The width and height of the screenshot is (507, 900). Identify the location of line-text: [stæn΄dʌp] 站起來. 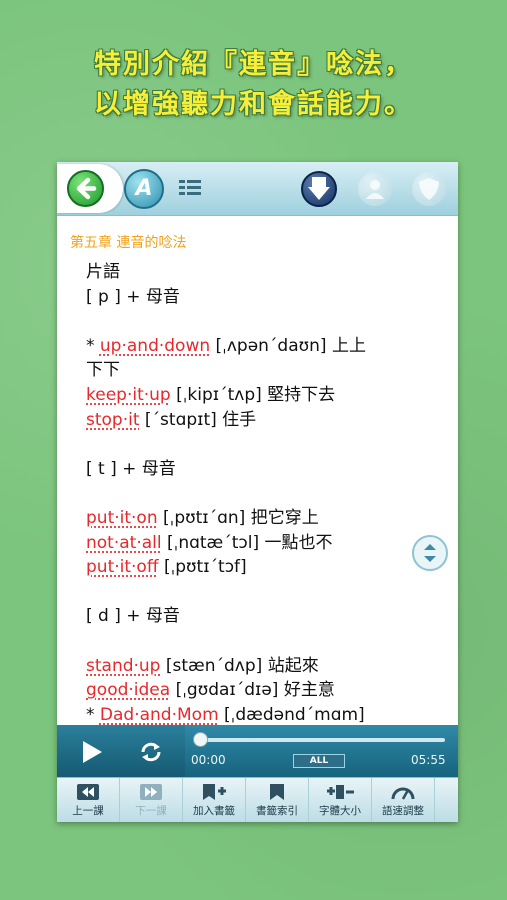
(239, 665).